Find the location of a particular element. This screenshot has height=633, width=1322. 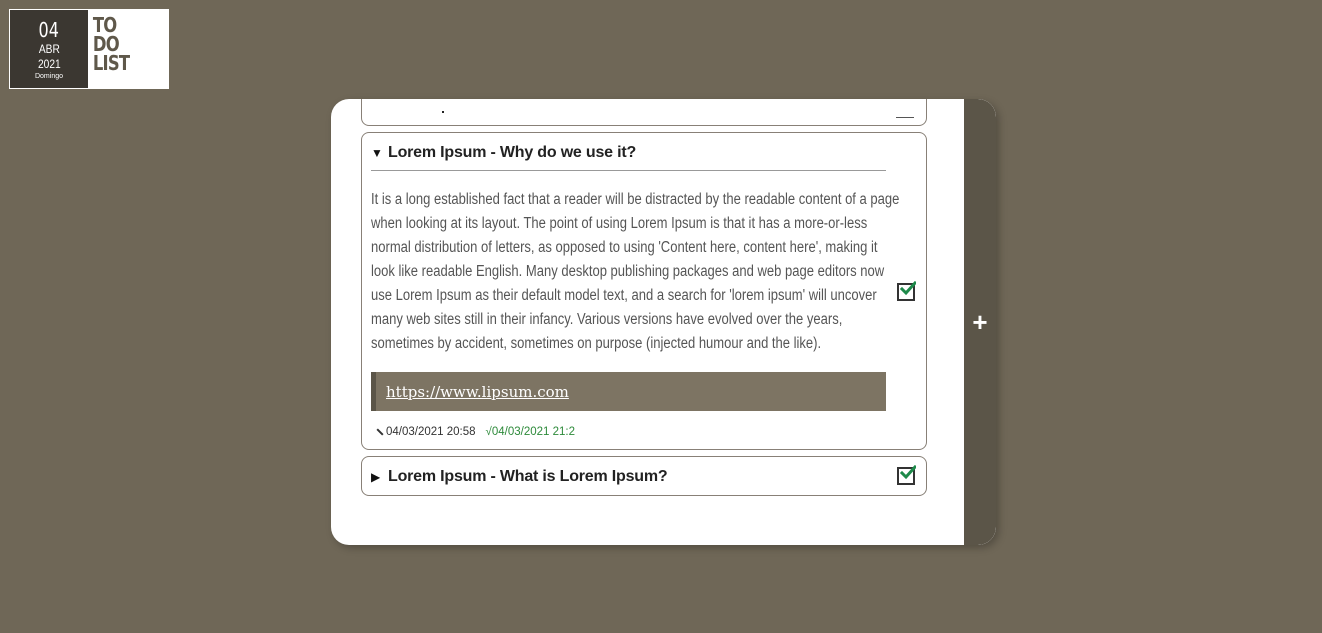

todo-item-header: ▼ Lorem Ipsum - Why do we use it? is located at coordinates (503, 153).